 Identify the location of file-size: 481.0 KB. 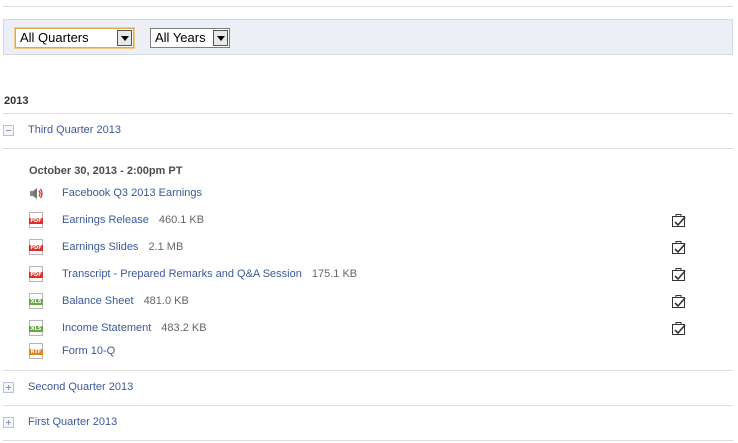
(166, 301).